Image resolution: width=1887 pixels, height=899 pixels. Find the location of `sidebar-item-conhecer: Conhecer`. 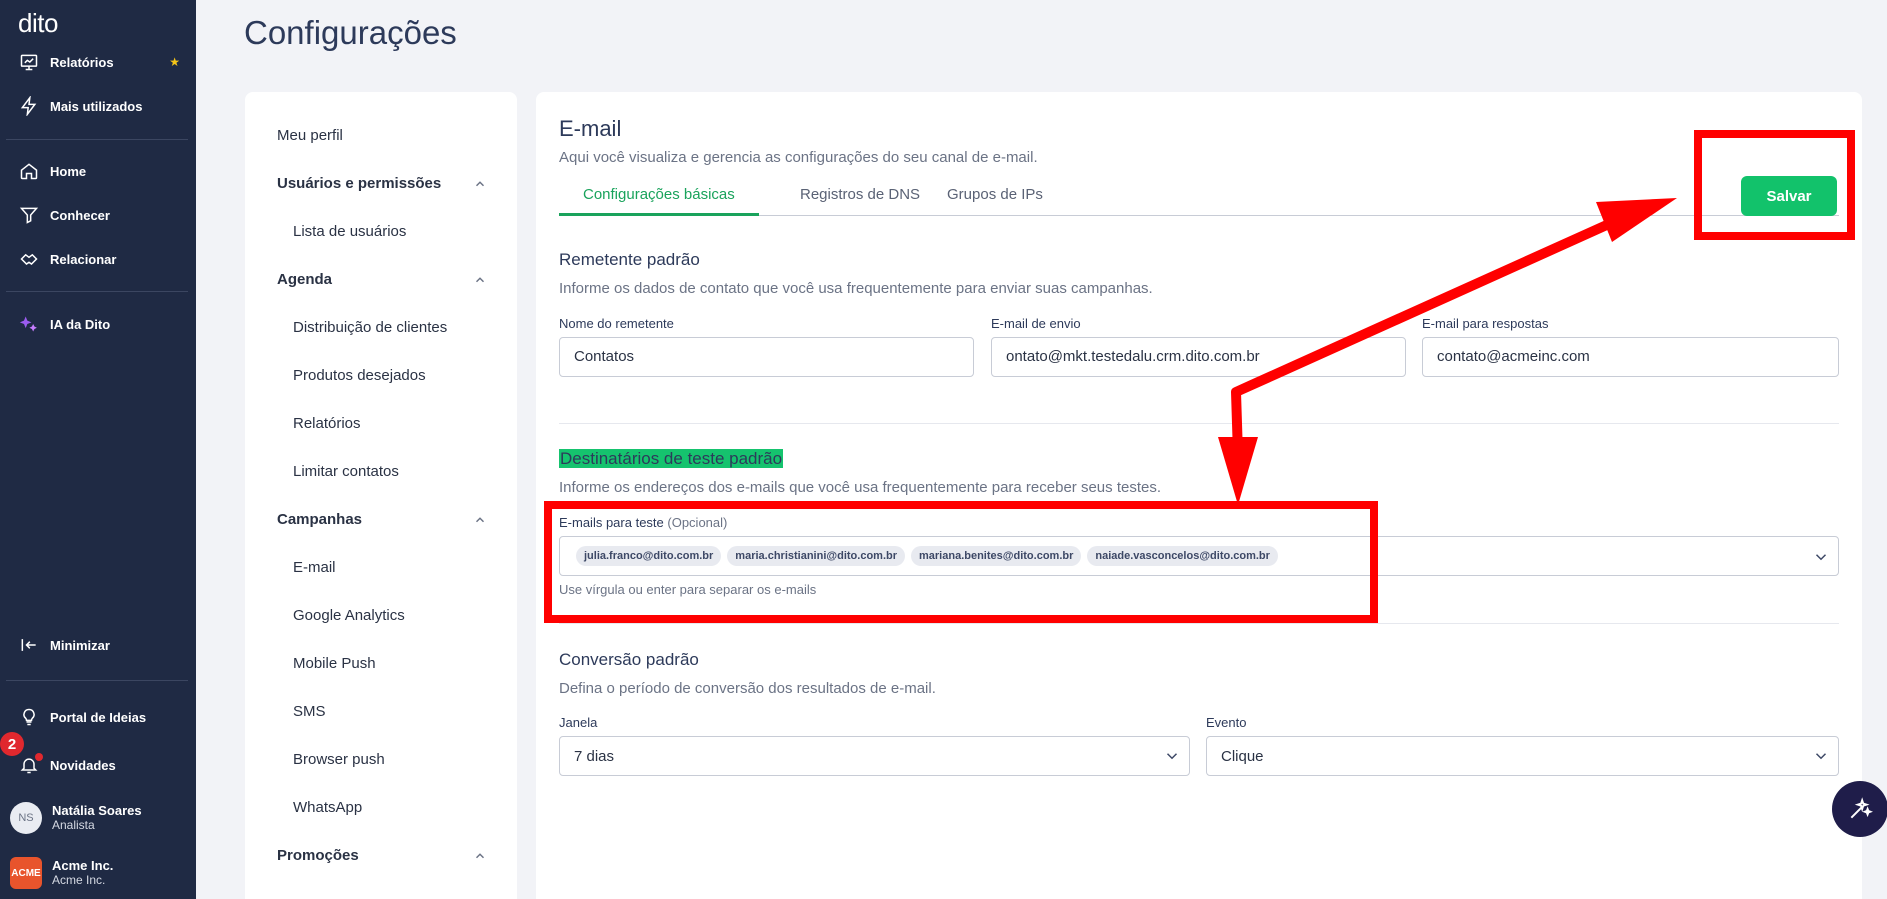

sidebar-item-conhecer: Conhecer is located at coordinates (98, 215).